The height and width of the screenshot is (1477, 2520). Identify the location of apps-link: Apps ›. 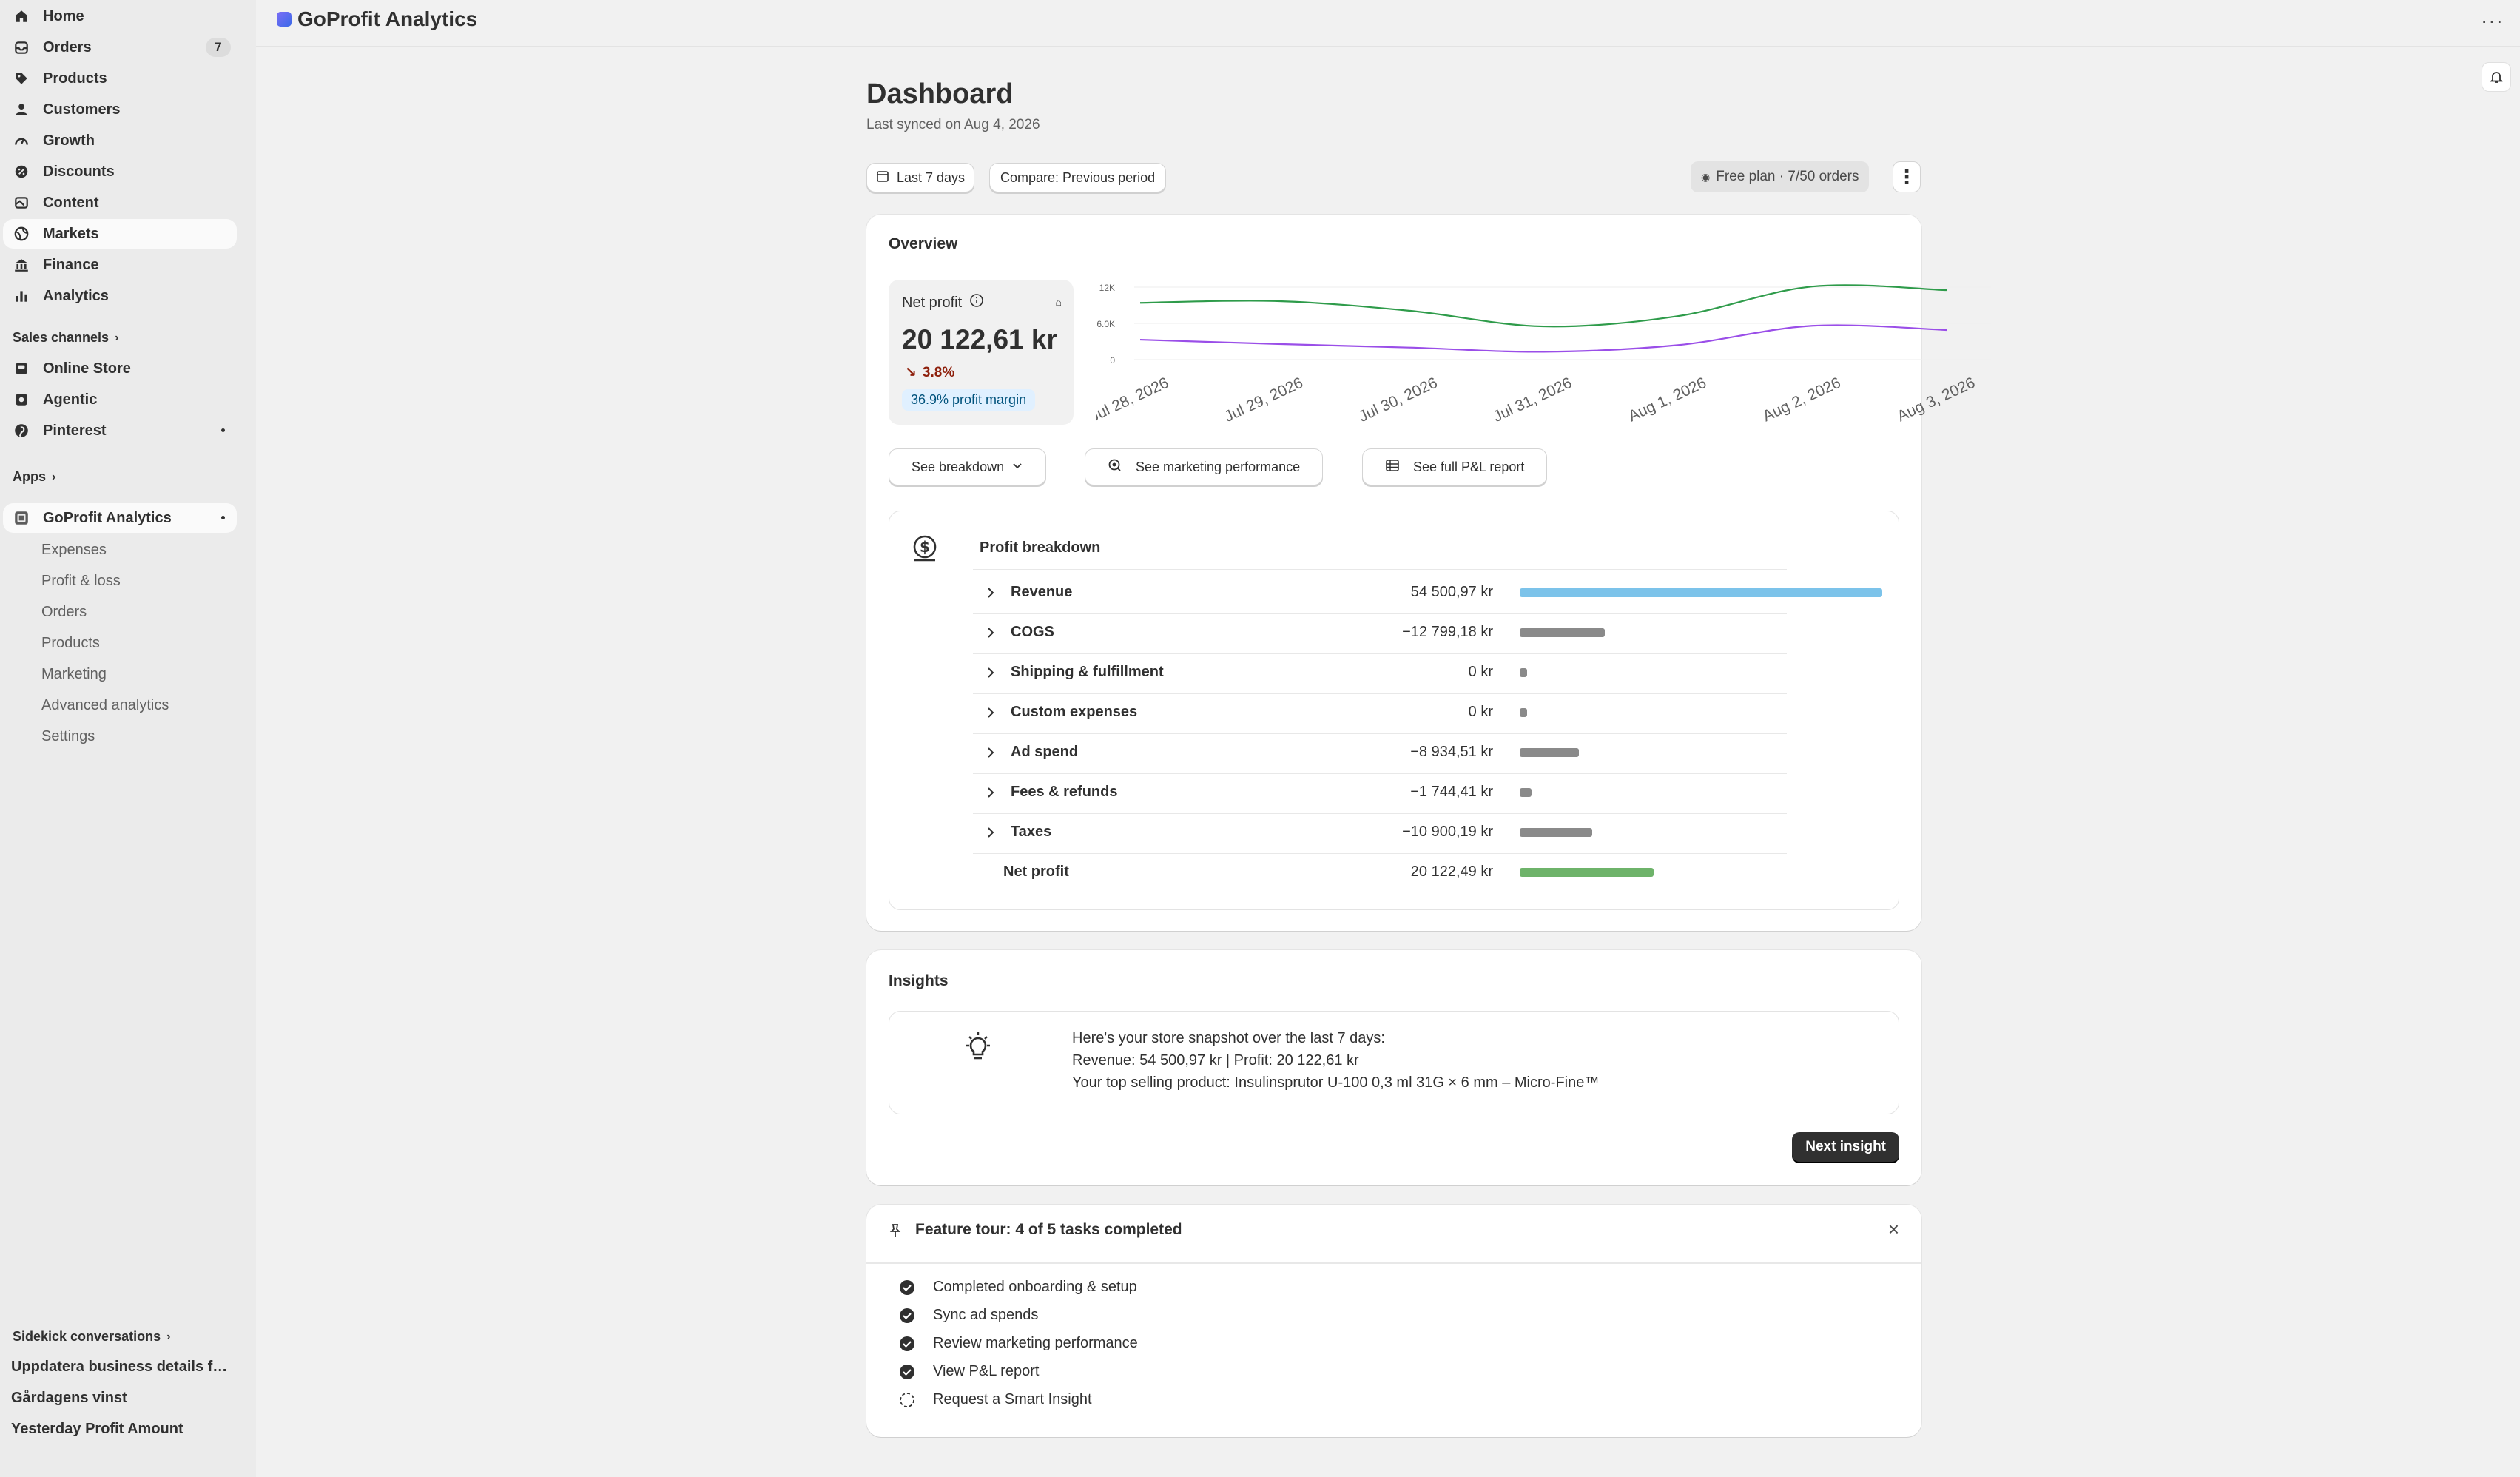
(34, 477).